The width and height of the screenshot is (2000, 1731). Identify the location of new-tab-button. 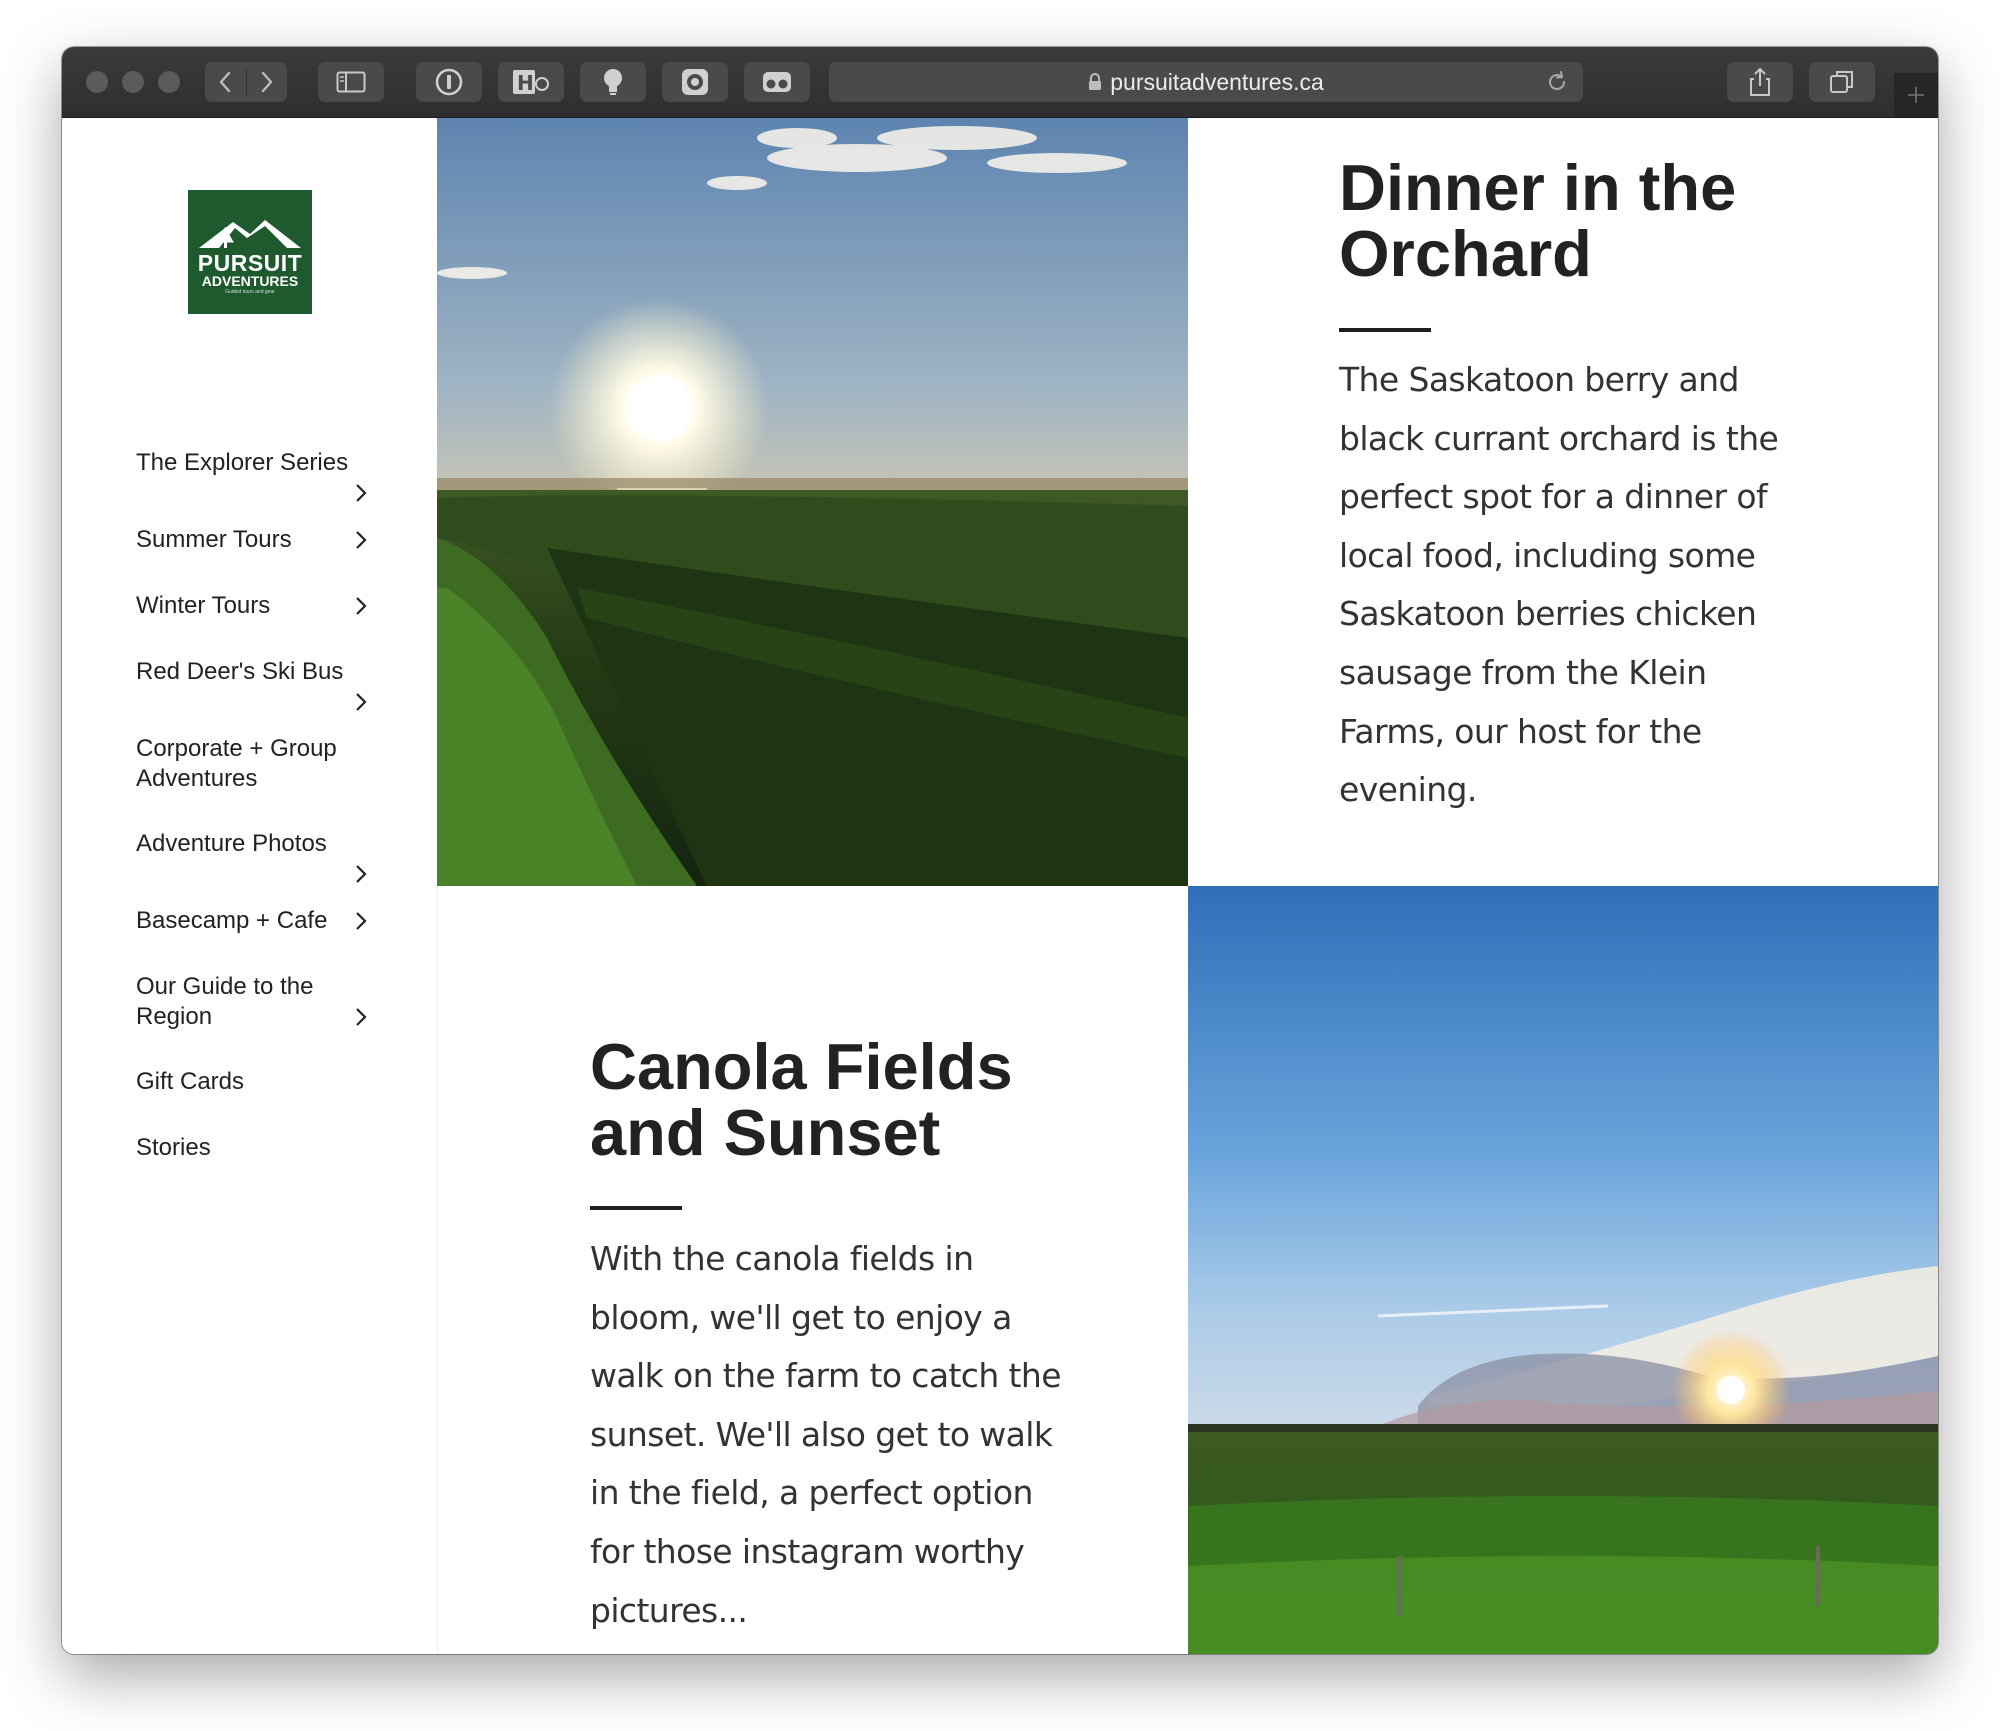
(1916, 95).